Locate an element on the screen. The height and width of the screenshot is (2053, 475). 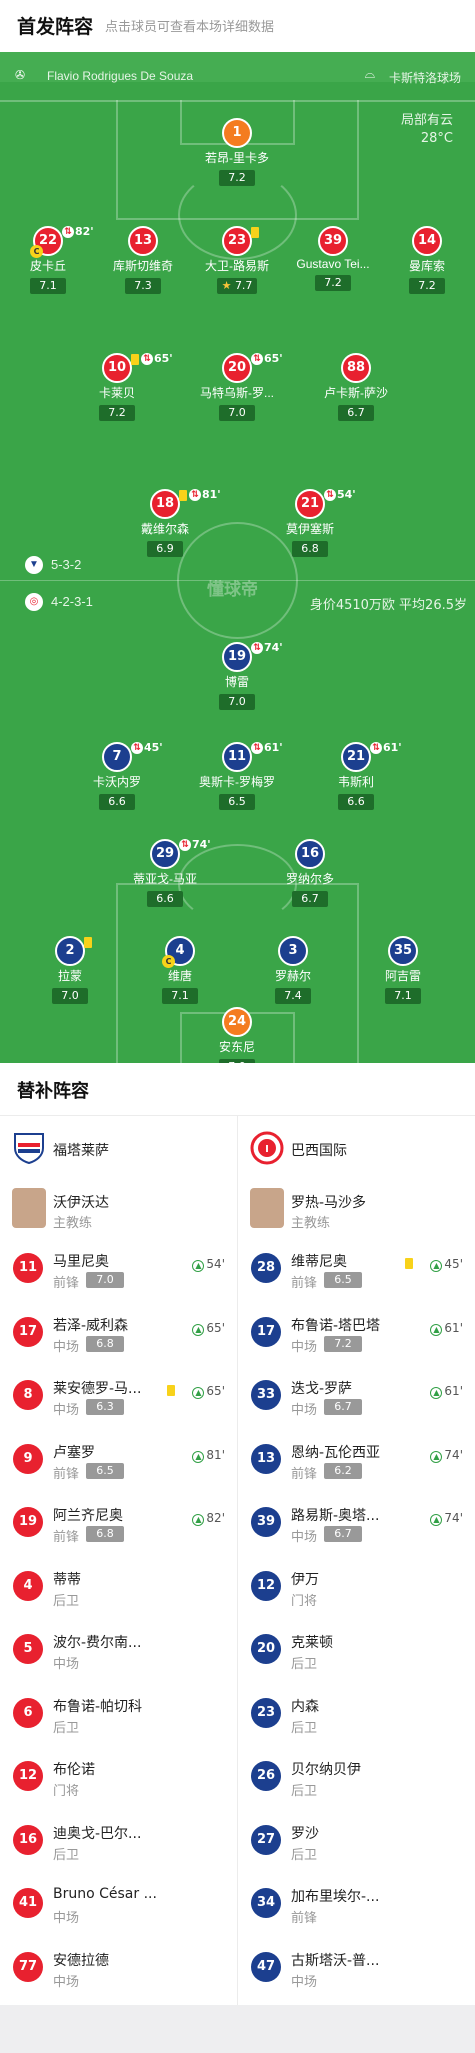
page-title: 首发阵容 is located at coordinates (55, 27).